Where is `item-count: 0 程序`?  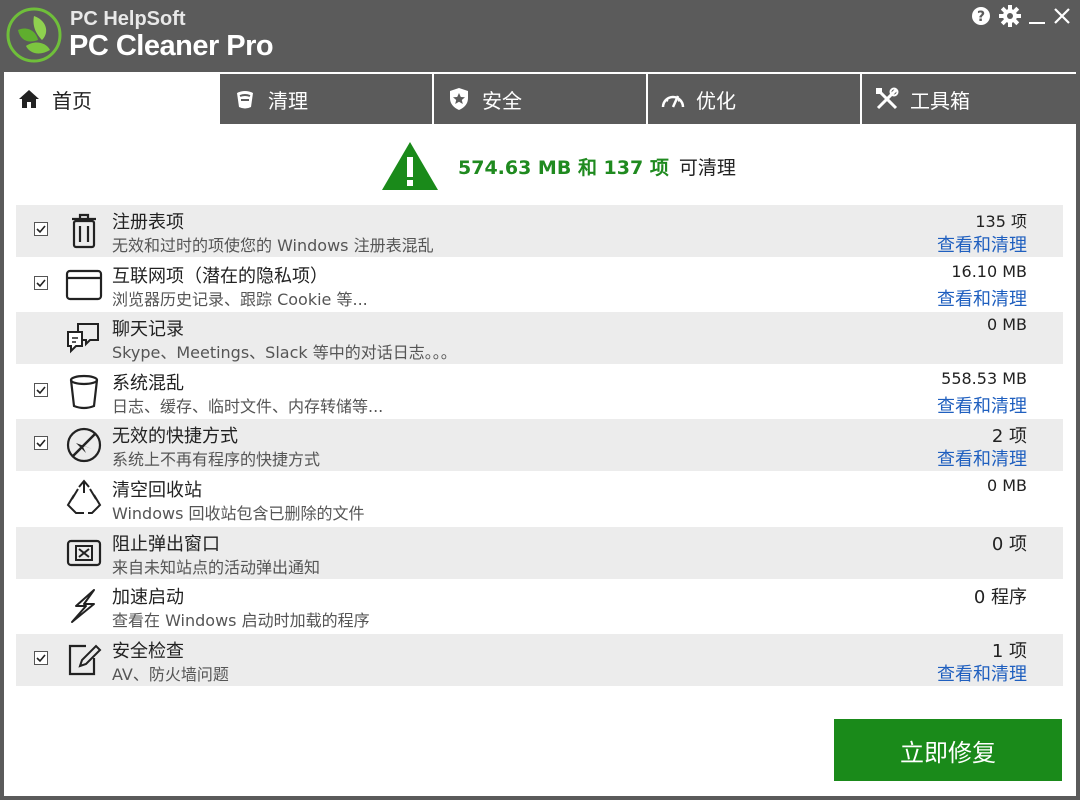
item-count: 0 程序 is located at coordinates (1000, 598).